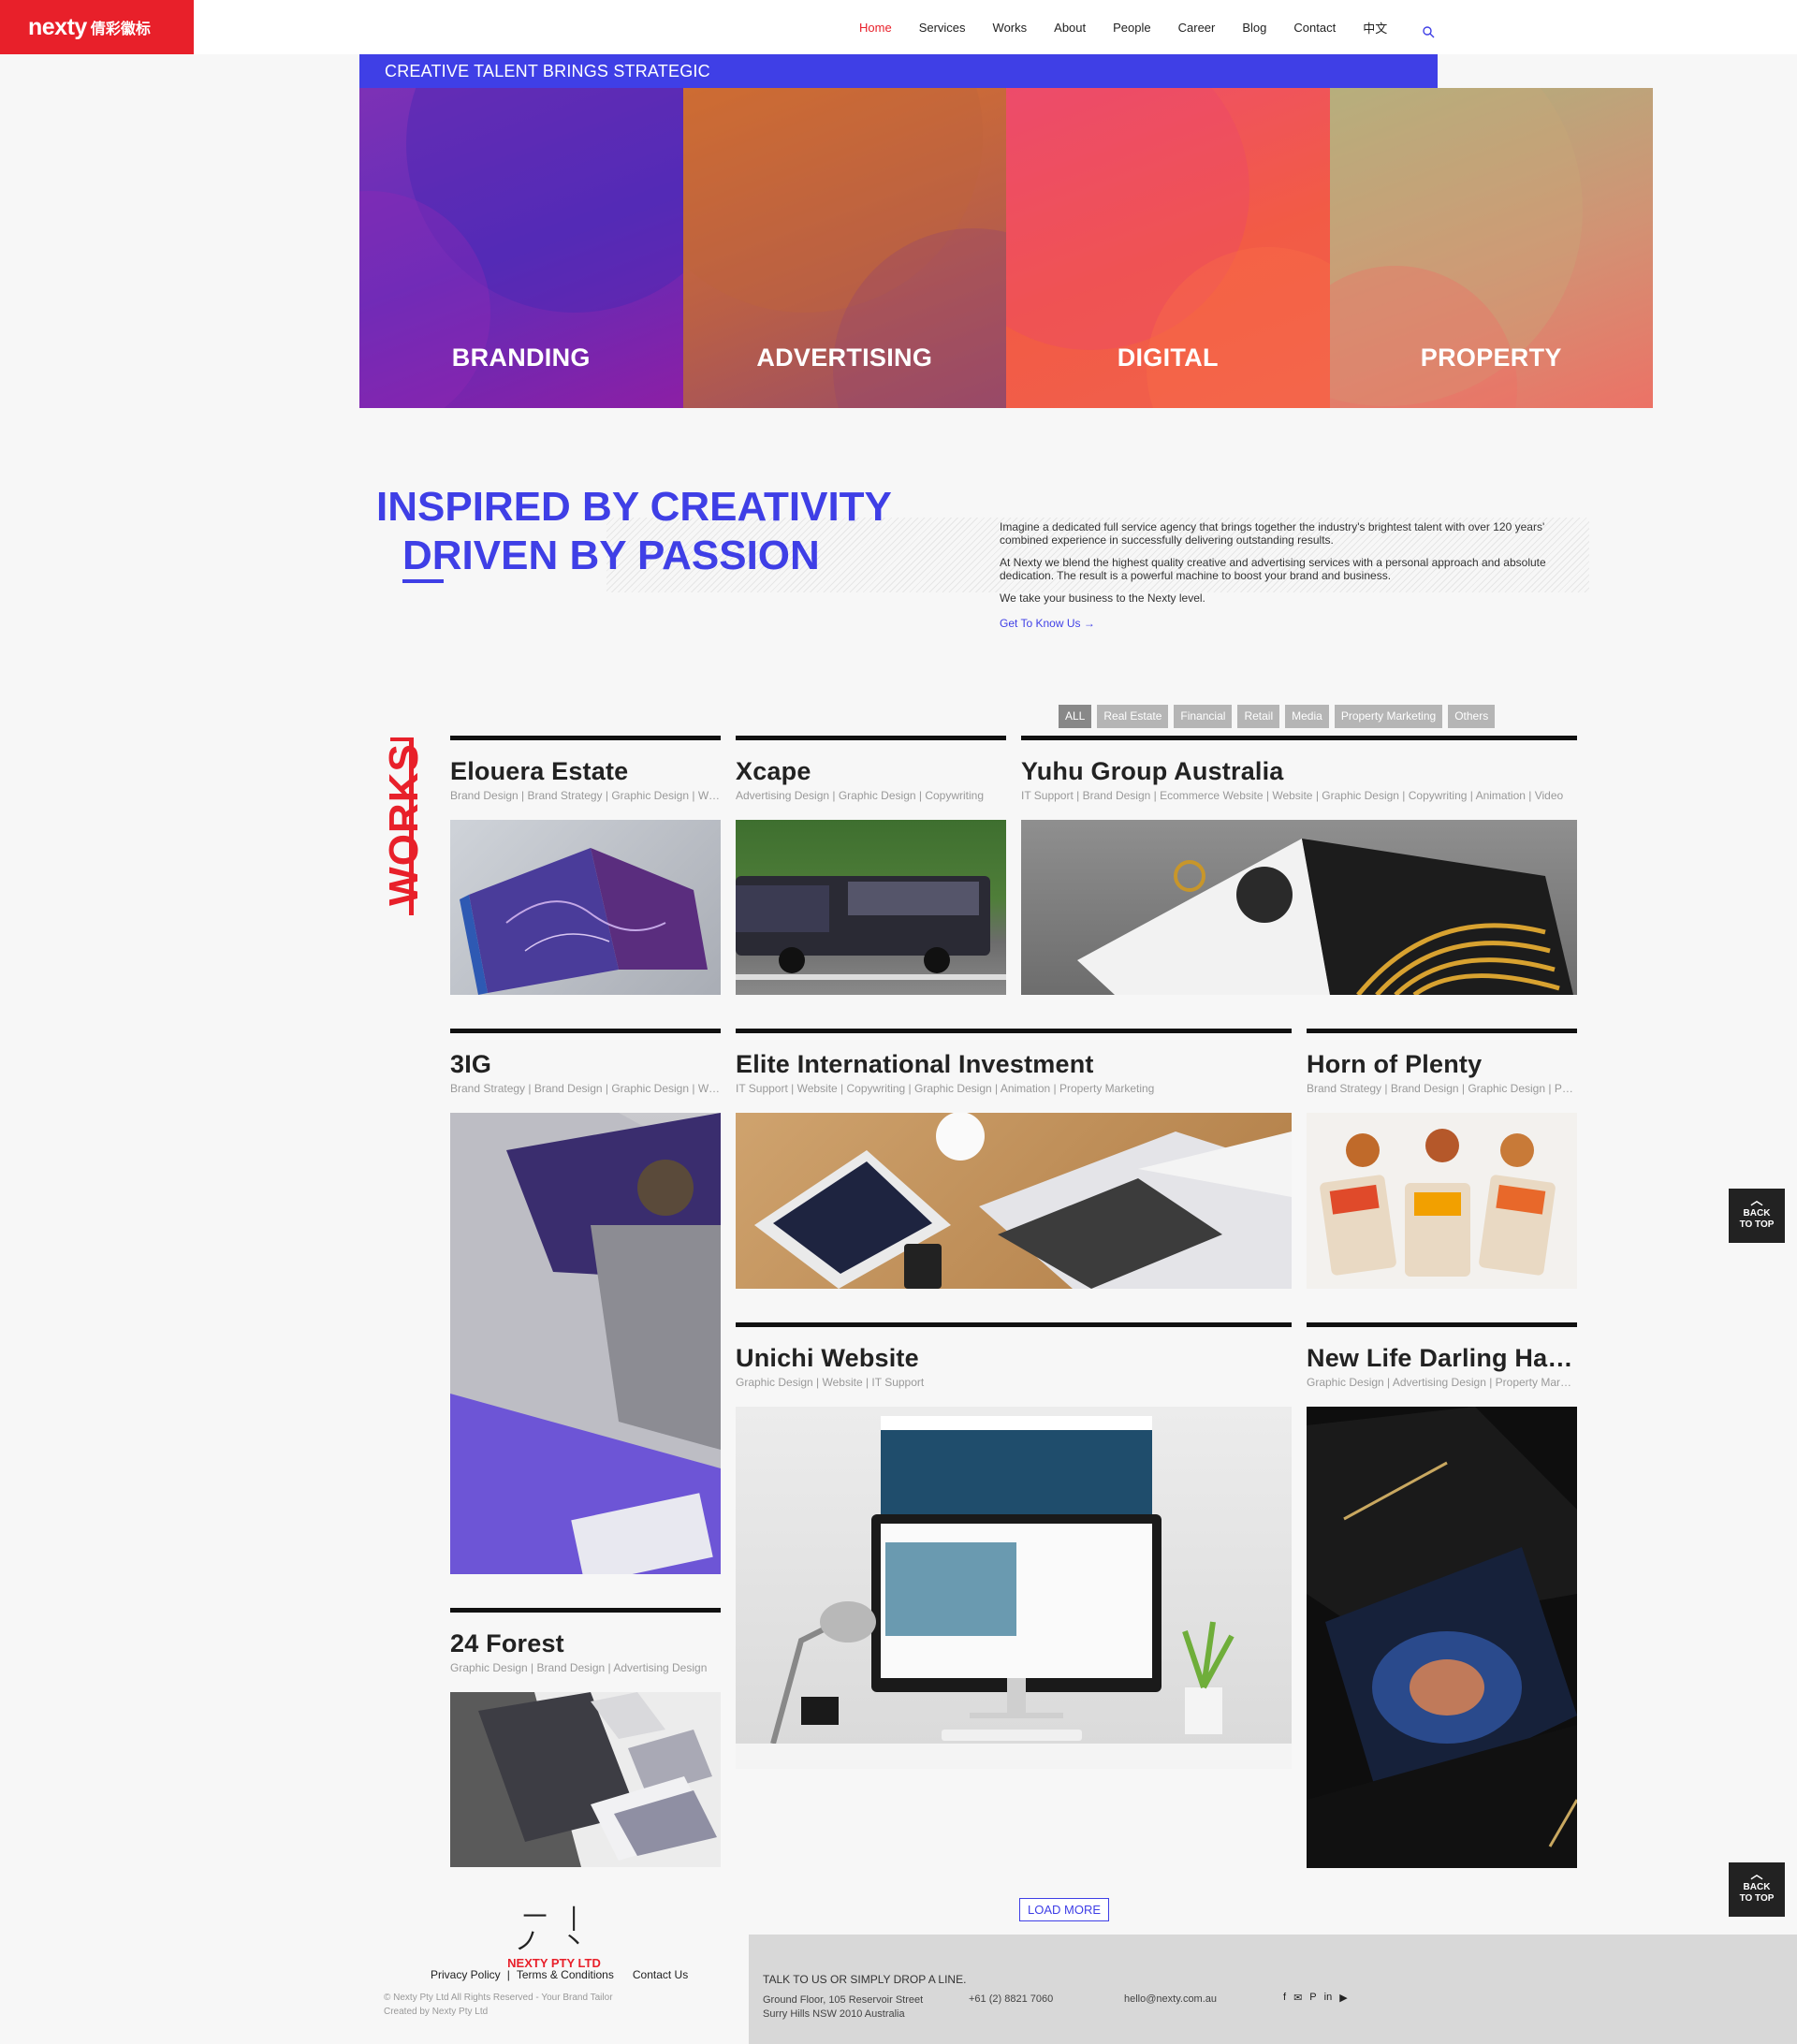  Describe the element at coordinates (942, 28) in the screenshot. I see `nav-services: Services` at that location.